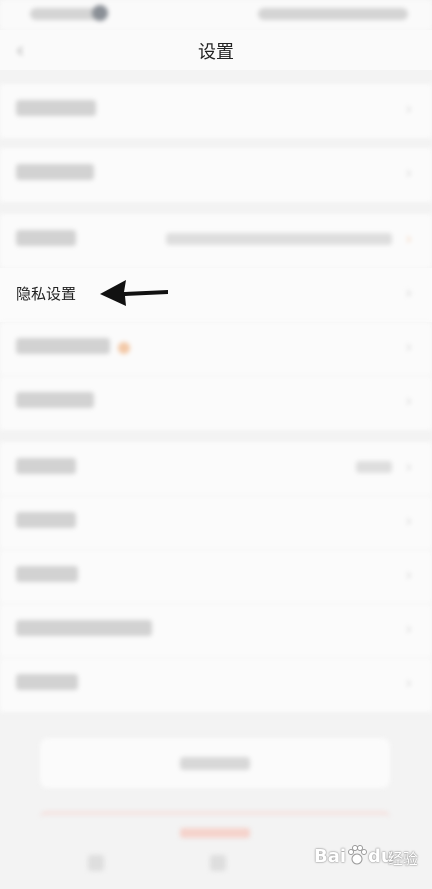  Describe the element at coordinates (124, 348) in the screenshot. I see `badge-icon` at that location.